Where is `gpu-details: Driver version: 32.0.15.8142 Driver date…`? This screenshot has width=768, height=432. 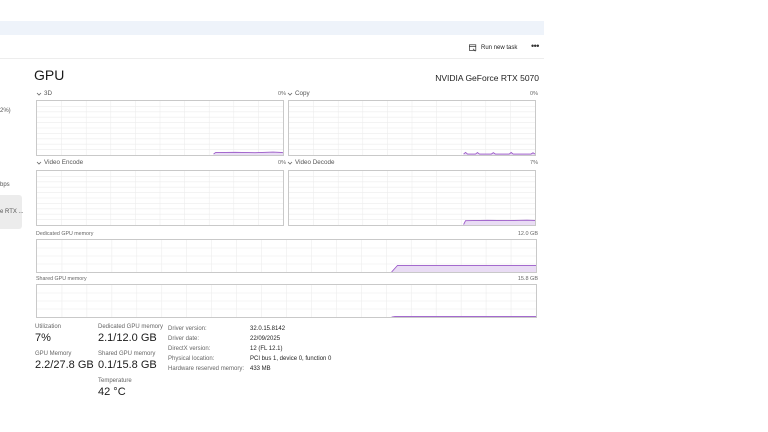
gpu-details: Driver version: 32.0.15.8142 Driver date… is located at coordinates (249, 349).